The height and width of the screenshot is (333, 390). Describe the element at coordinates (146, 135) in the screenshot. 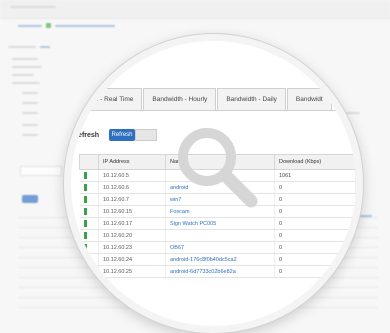

I see `refresh-dropdown-toggle` at that location.